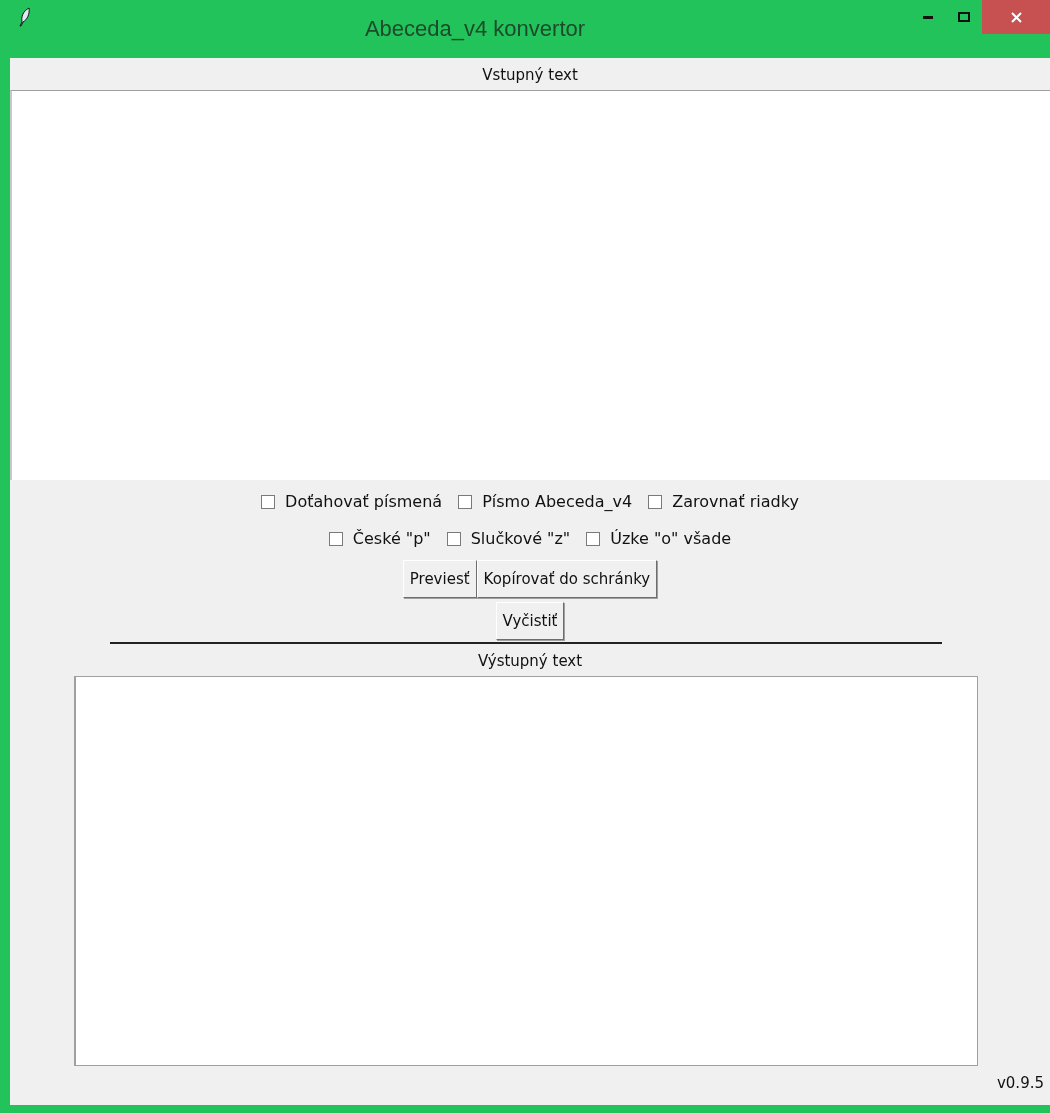 This screenshot has height=1113, width=1050. Describe the element at coordinates (530, 661) in the screenshot. I see `output-label: Výstupný text` at that location.